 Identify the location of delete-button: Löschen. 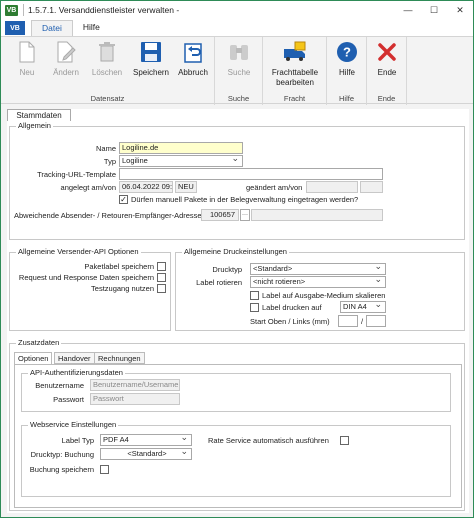
(107, 59).